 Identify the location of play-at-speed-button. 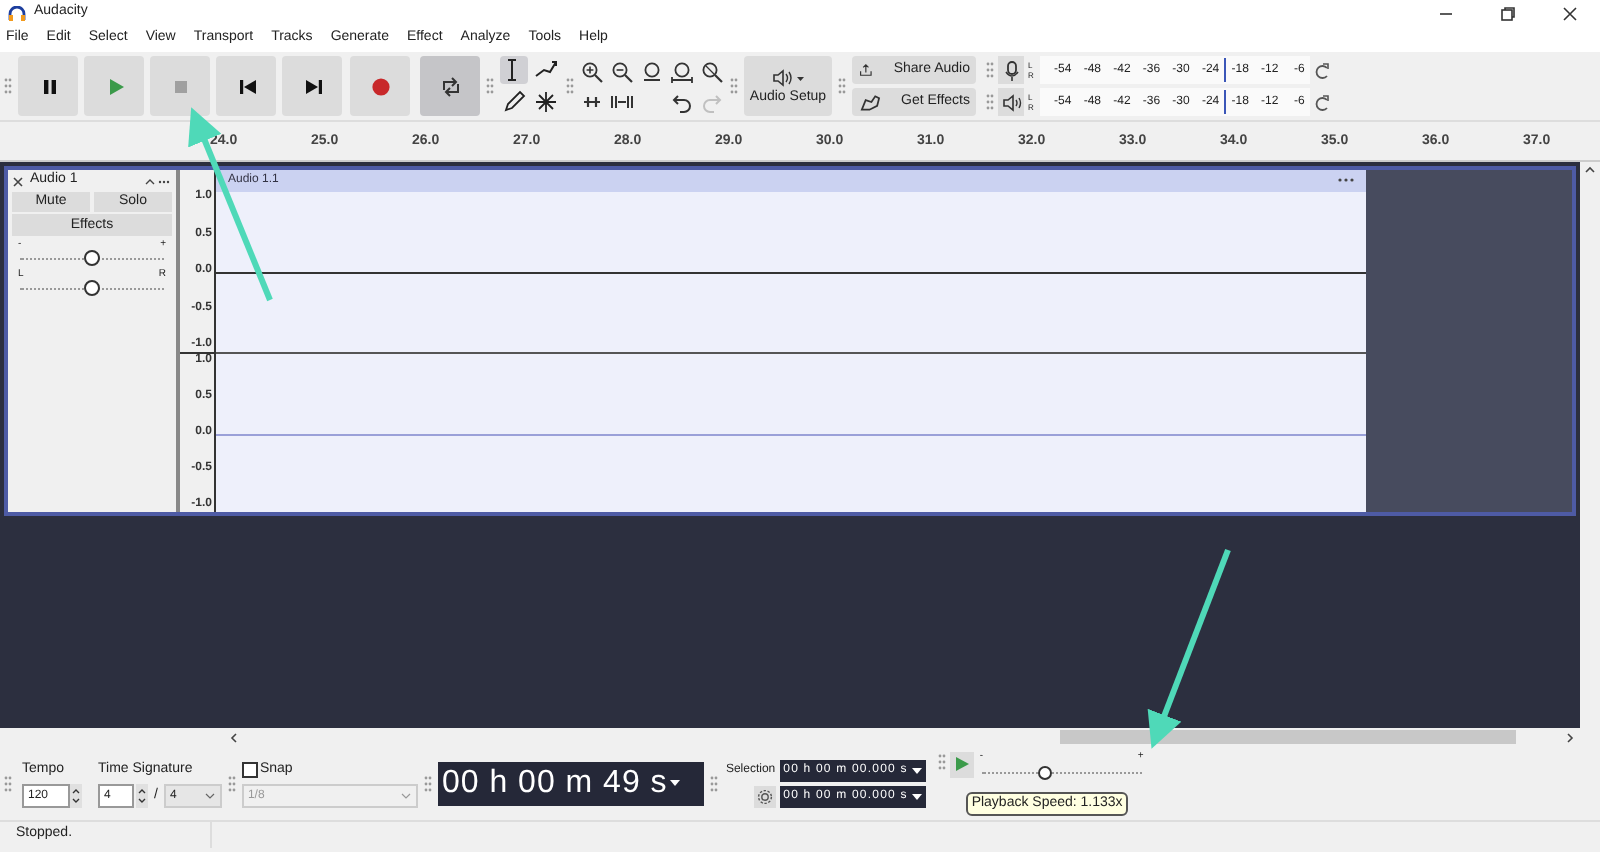
(961, 764).